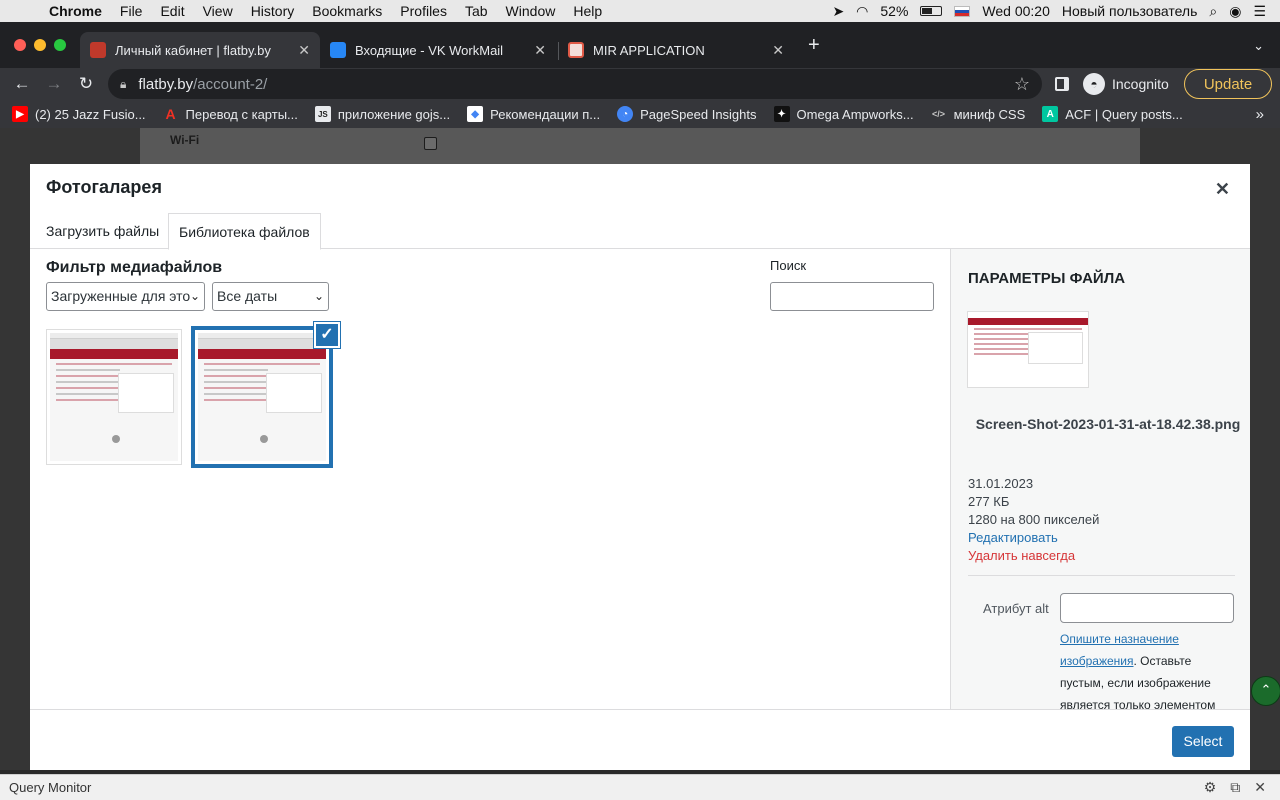 The width and height of the screenshot is (1280, 800). What do you see at coordinates (75, 11) in the screenshot?
I see `menu-app-name: Chrome` at bounding box center [75, 11].